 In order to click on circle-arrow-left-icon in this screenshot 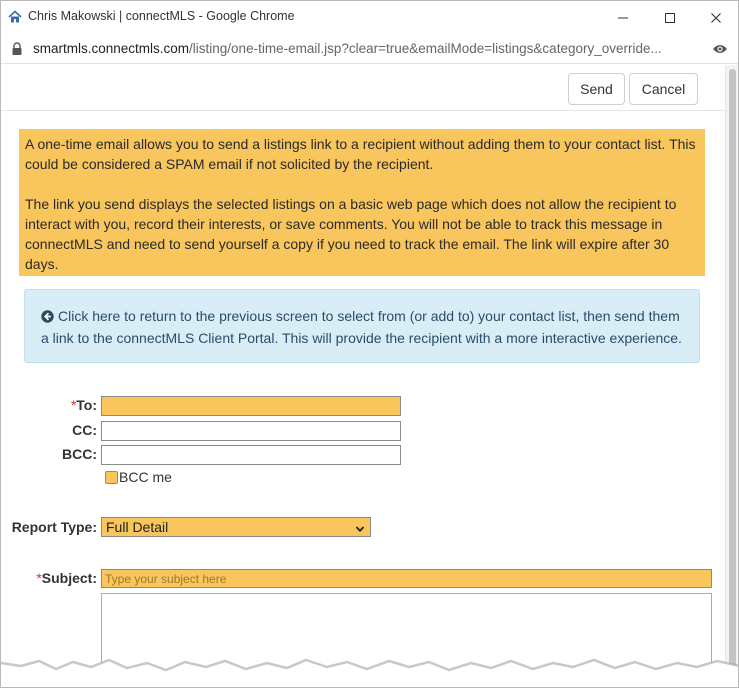, I will do `click(47, 318)`.